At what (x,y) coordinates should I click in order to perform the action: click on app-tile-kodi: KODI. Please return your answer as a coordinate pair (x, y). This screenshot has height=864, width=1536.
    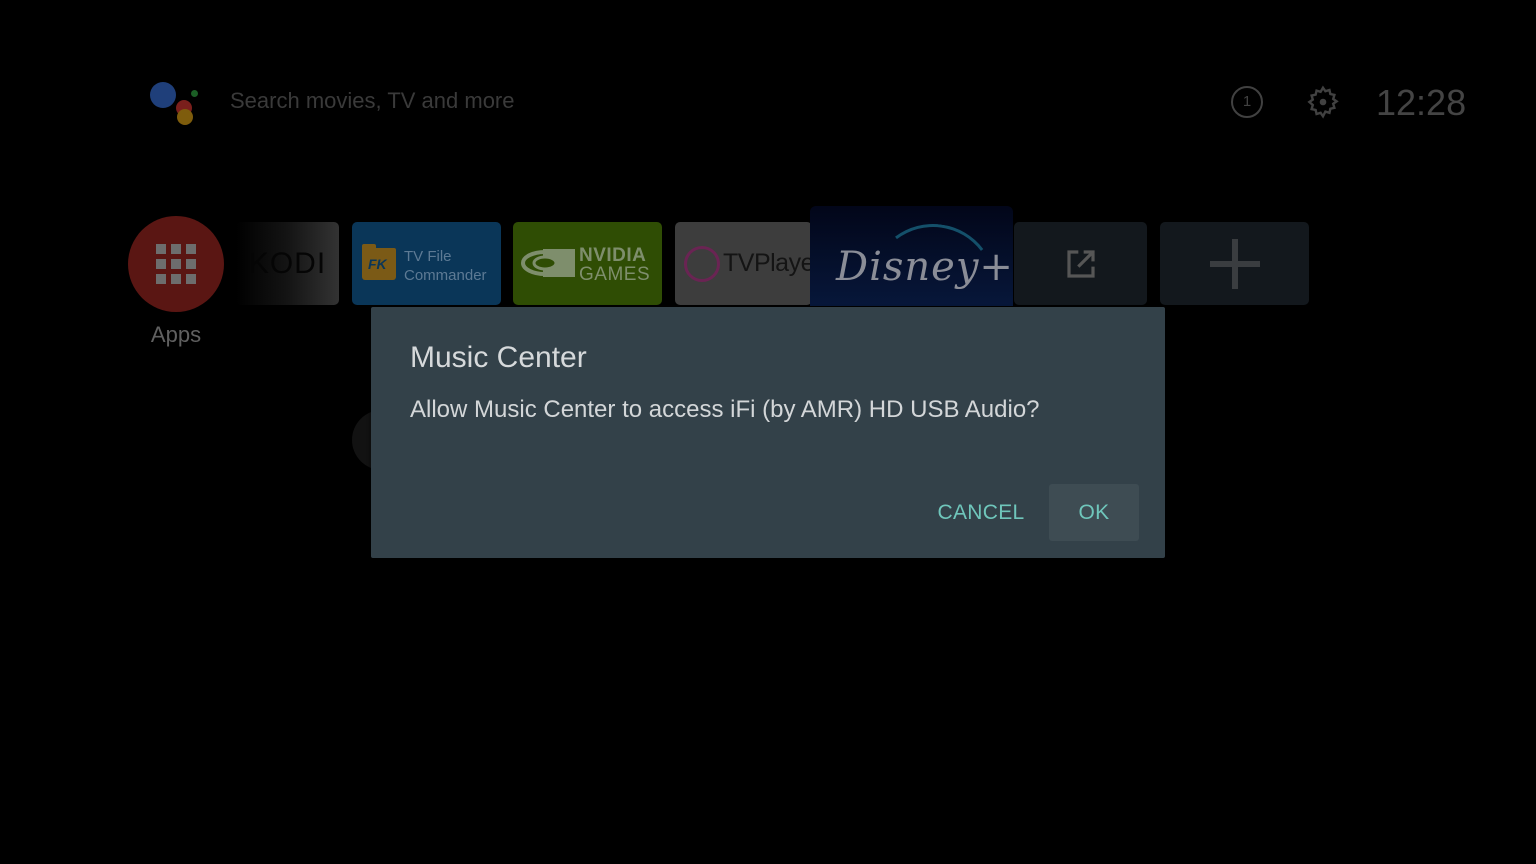
    Looking at the image, I should click on (287, 263).